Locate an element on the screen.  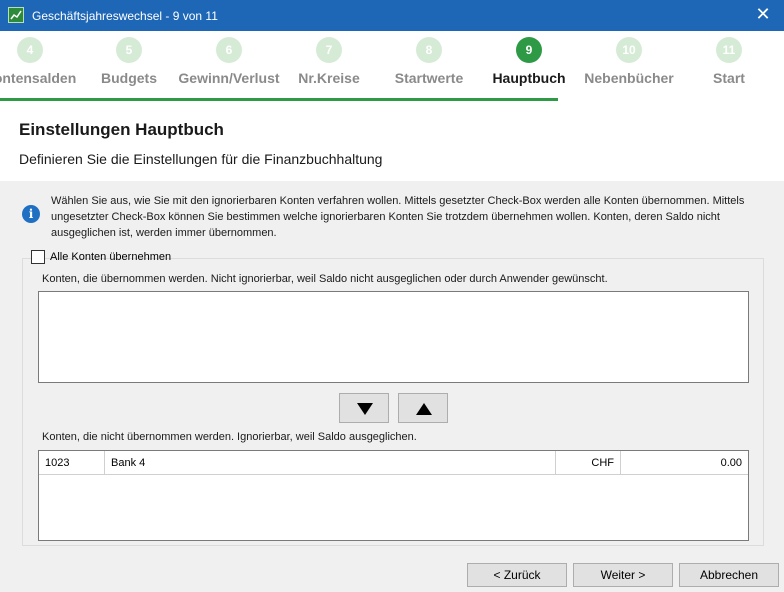
step-label: Nebenbücher is located at coordinates (629, 78).